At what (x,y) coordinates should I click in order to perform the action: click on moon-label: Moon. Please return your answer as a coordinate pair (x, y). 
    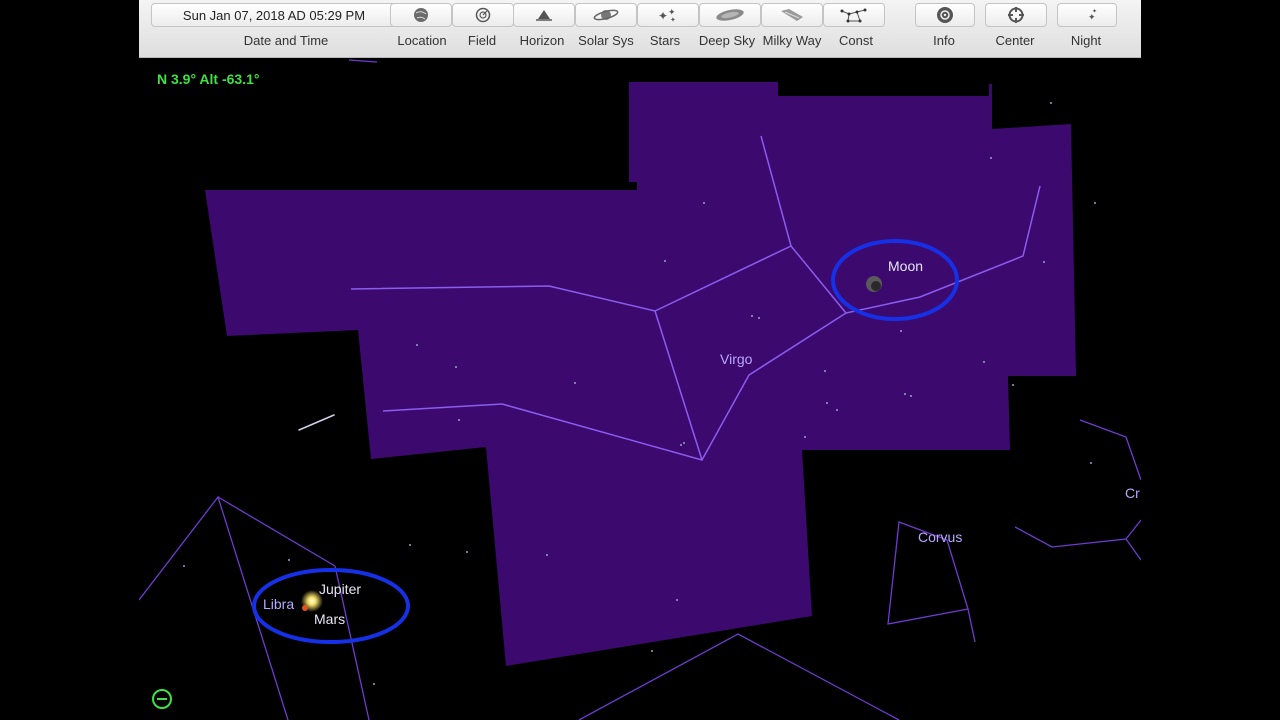
    Looking at the image, I should click on (906, 266).